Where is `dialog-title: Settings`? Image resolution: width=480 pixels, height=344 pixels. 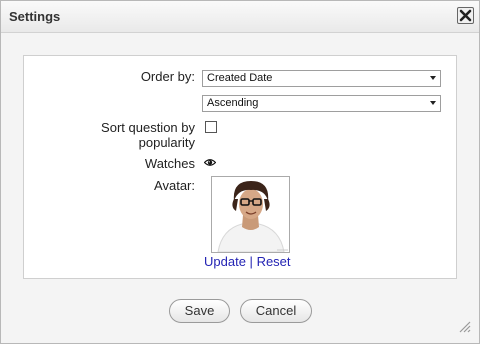
dialog-title: Settings is located at coordinates (35, 16).